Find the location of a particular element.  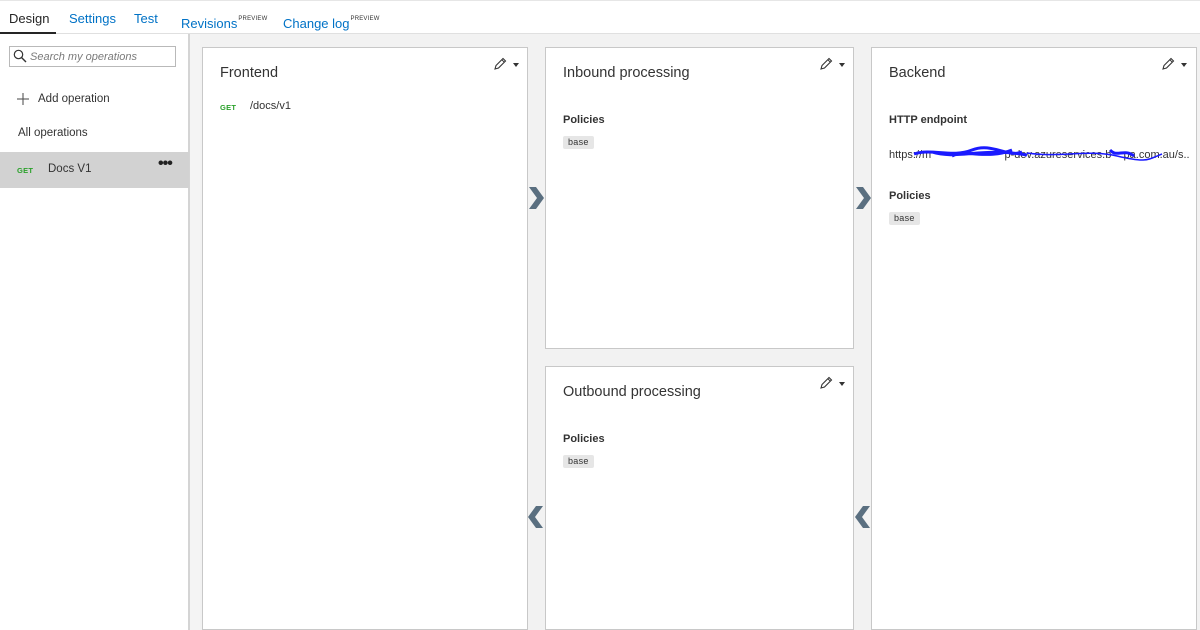

more-options-button: ••• is located at coordinates (168, 165).